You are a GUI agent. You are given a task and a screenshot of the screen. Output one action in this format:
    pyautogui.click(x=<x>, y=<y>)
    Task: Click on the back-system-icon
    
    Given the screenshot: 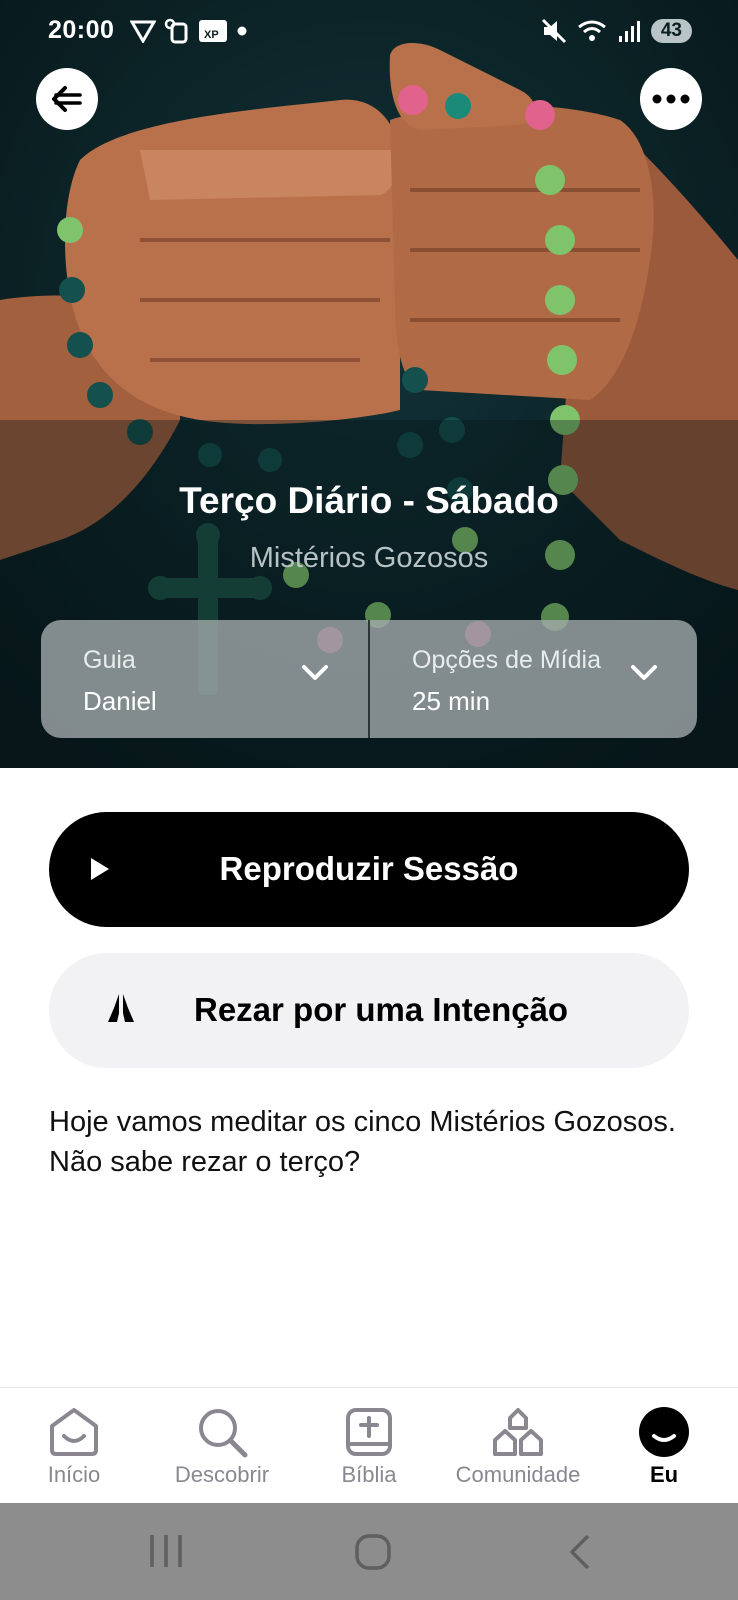 What is the action you would take?
    pyautogui.click(x=579, y=1552)
    